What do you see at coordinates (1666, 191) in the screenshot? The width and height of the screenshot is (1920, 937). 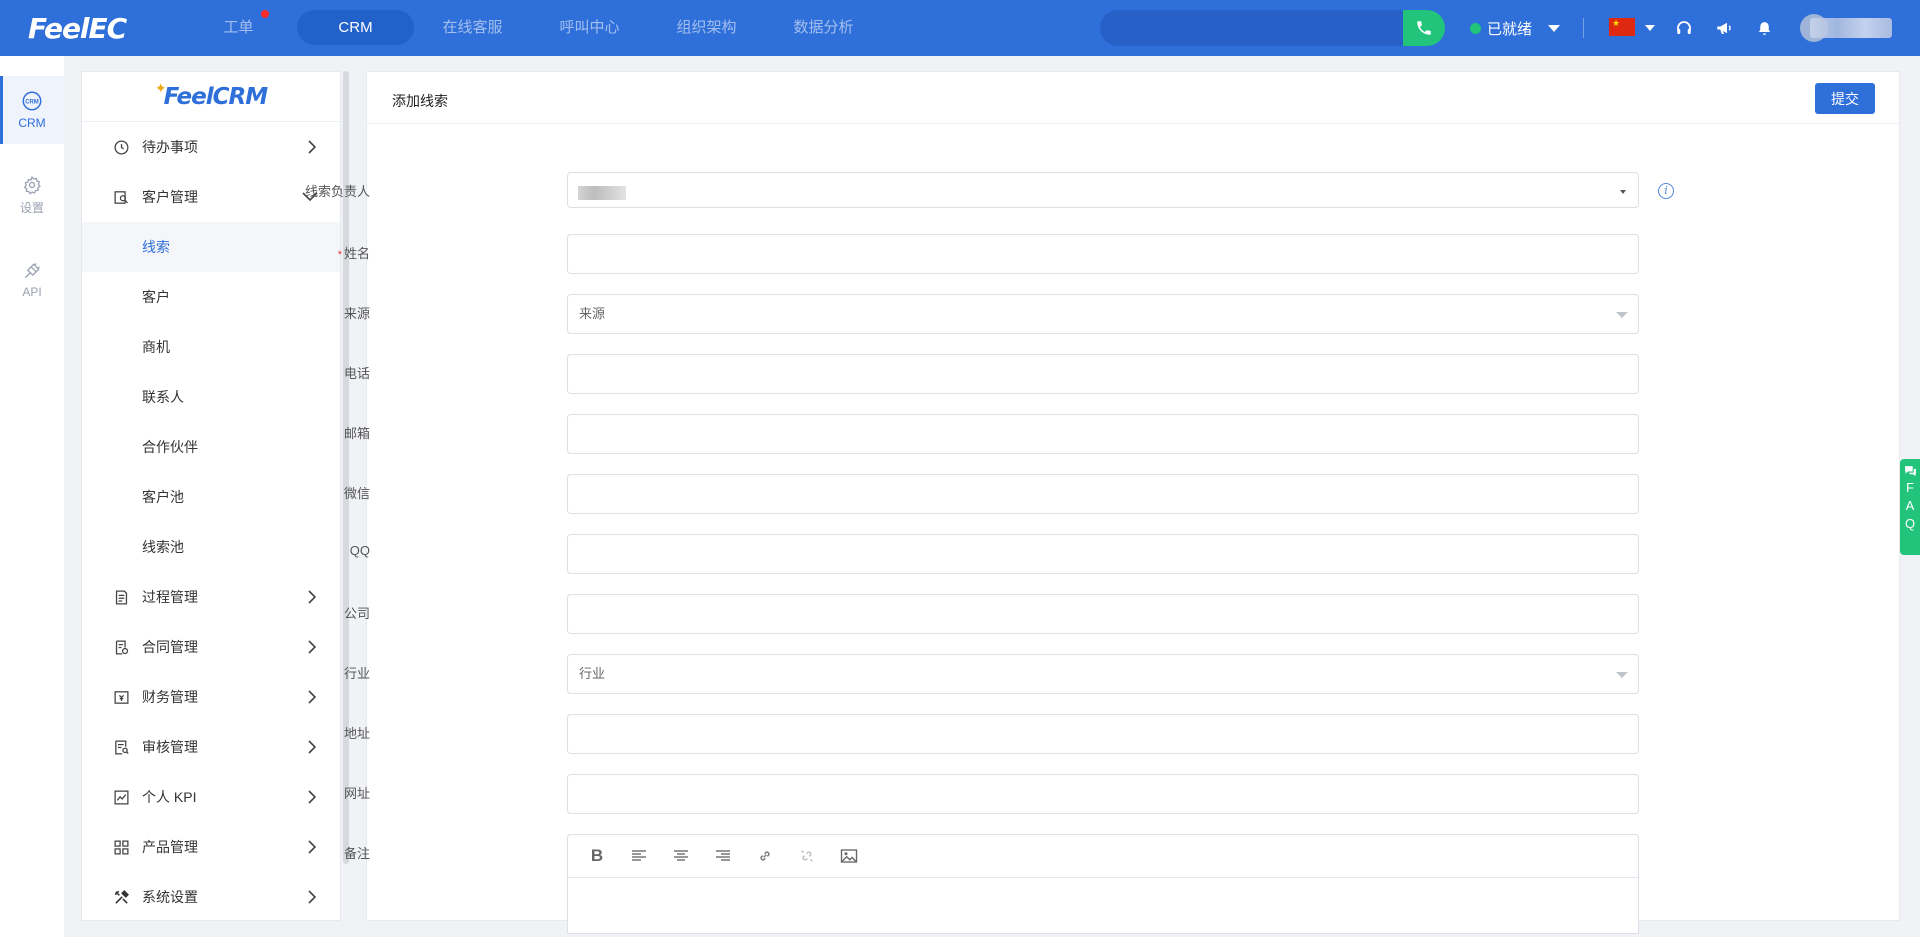 I see `info-icon: i` at bounding box center [1666, 191].